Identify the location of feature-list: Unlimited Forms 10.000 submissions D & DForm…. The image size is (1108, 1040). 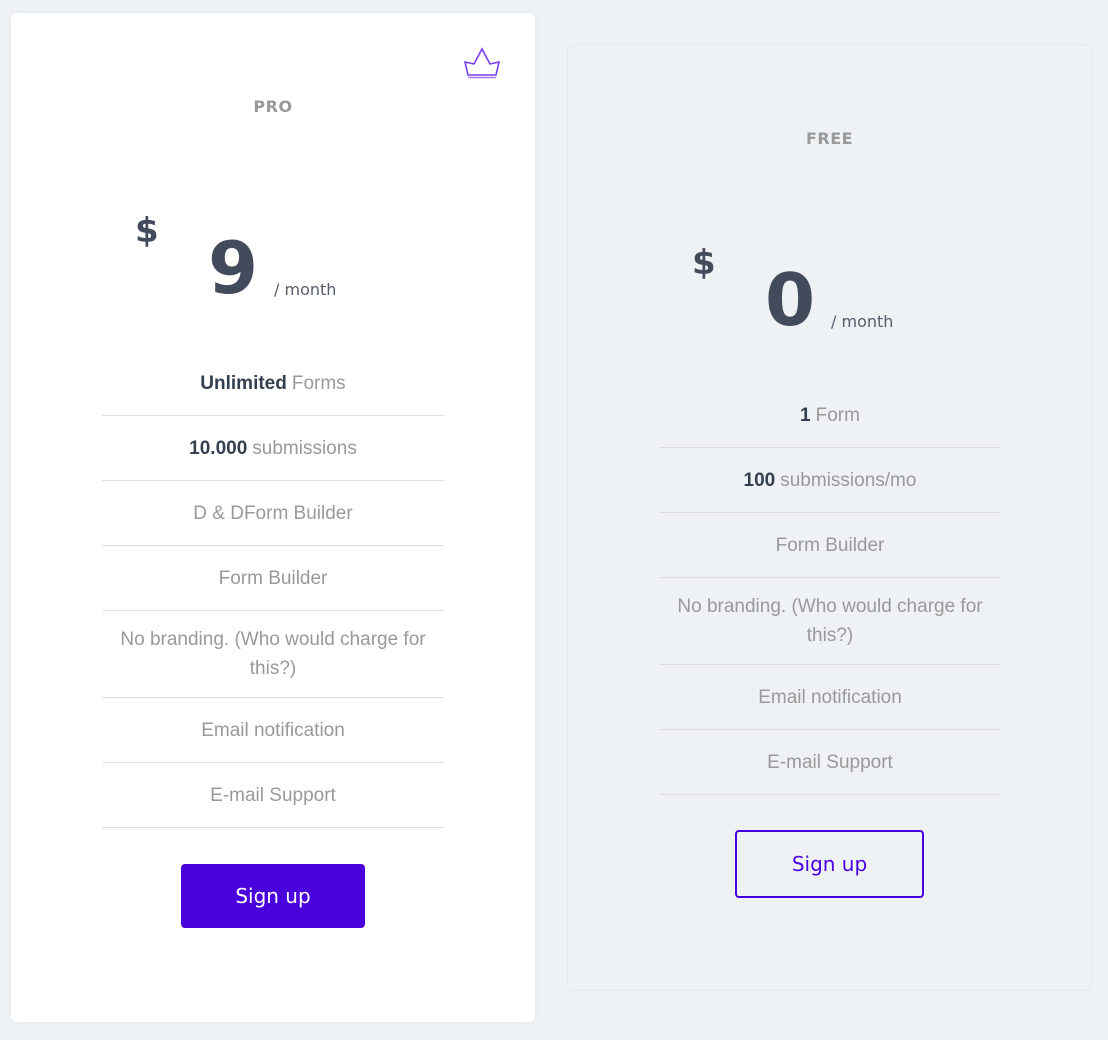
(273, 589).